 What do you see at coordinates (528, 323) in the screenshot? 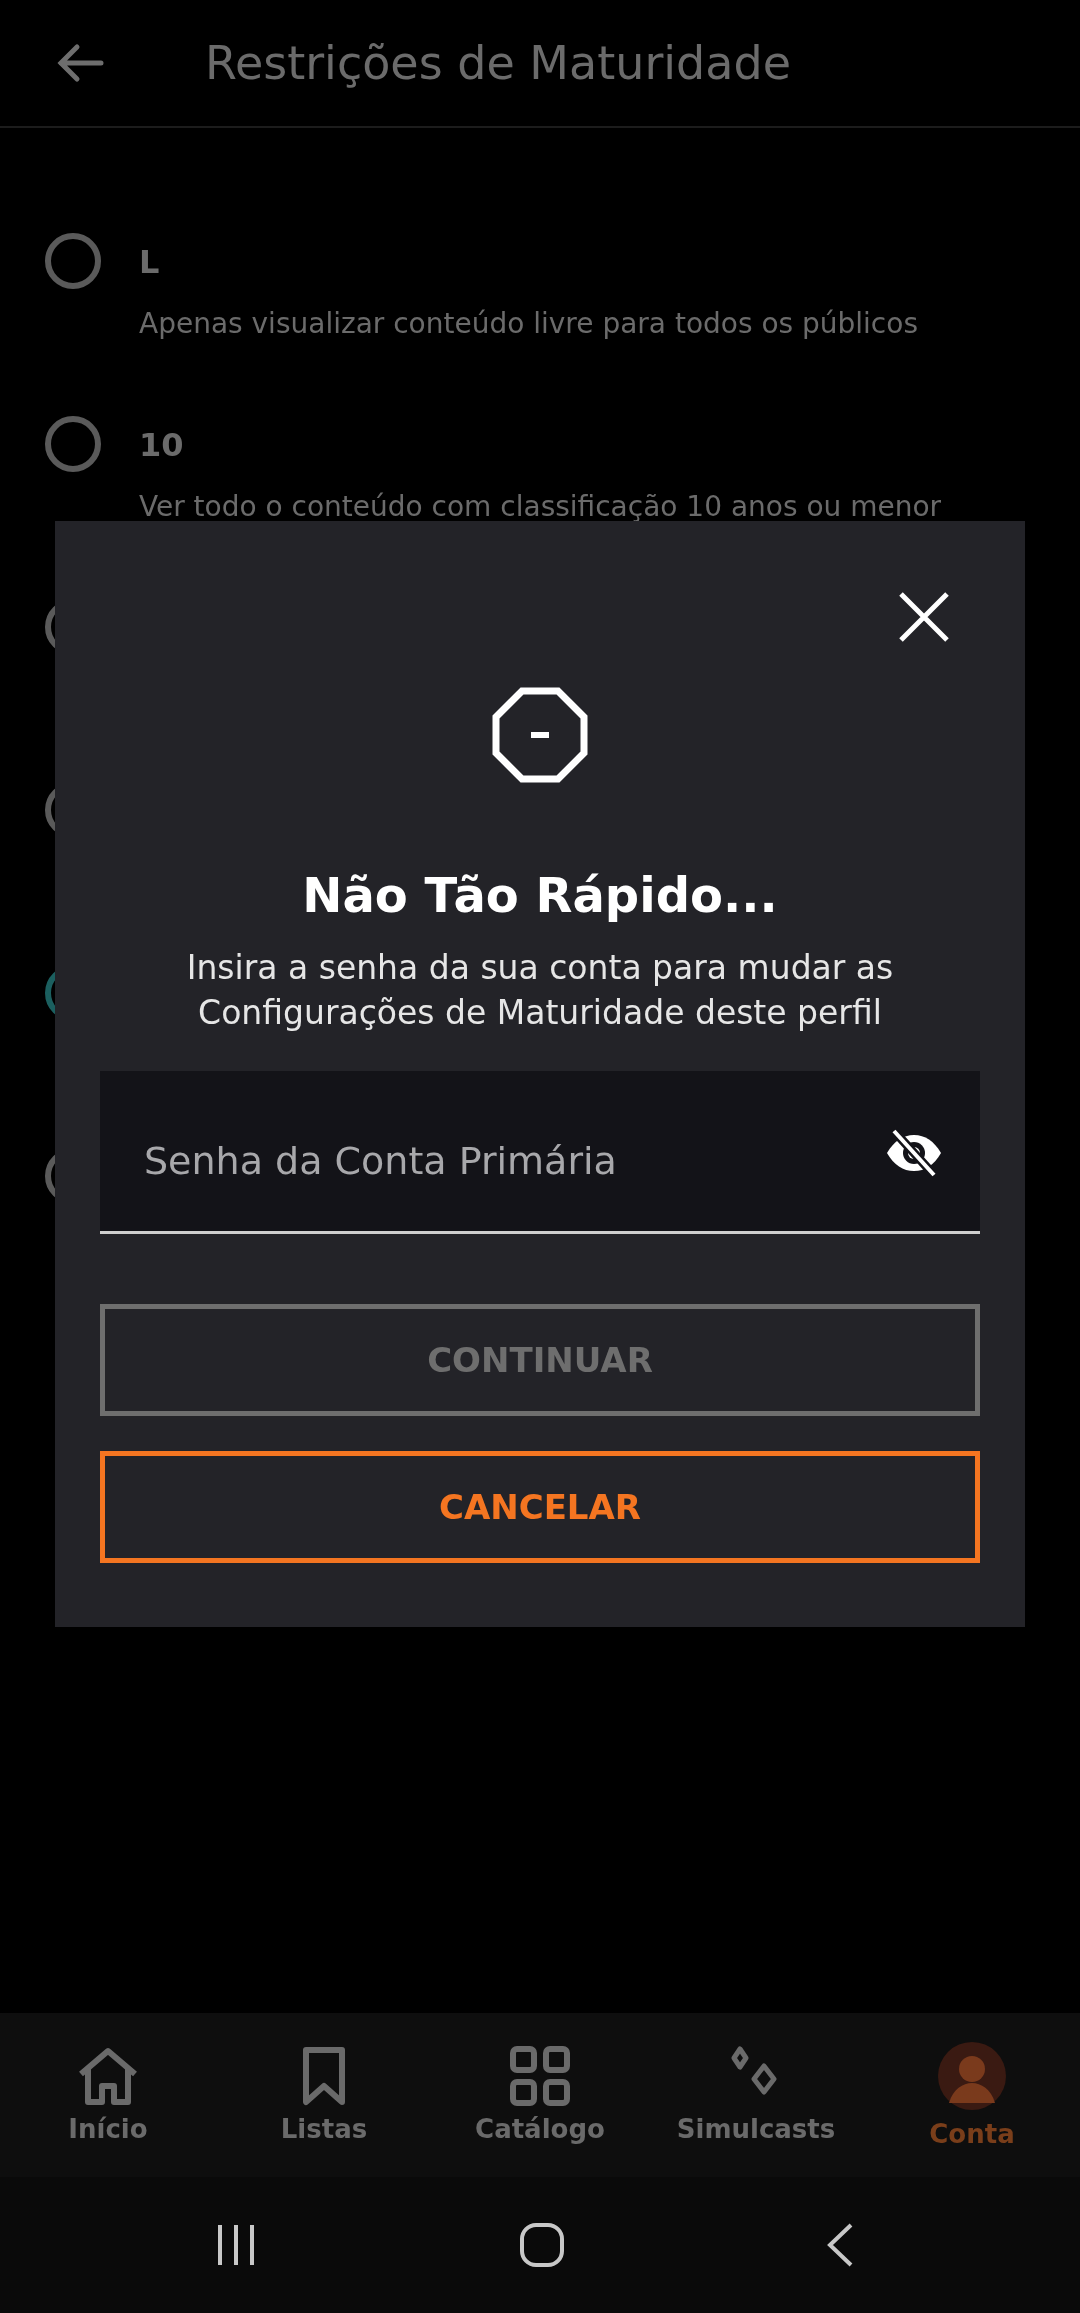
I see `option-description: Apenas visualizar conteúdo livre para todos os públicos` at bounding box center [528, 323].